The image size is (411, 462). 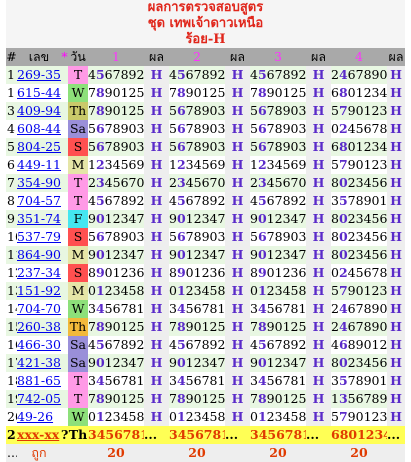 I want to click on row-code-link: 409-94, so click(x=39, y=110).